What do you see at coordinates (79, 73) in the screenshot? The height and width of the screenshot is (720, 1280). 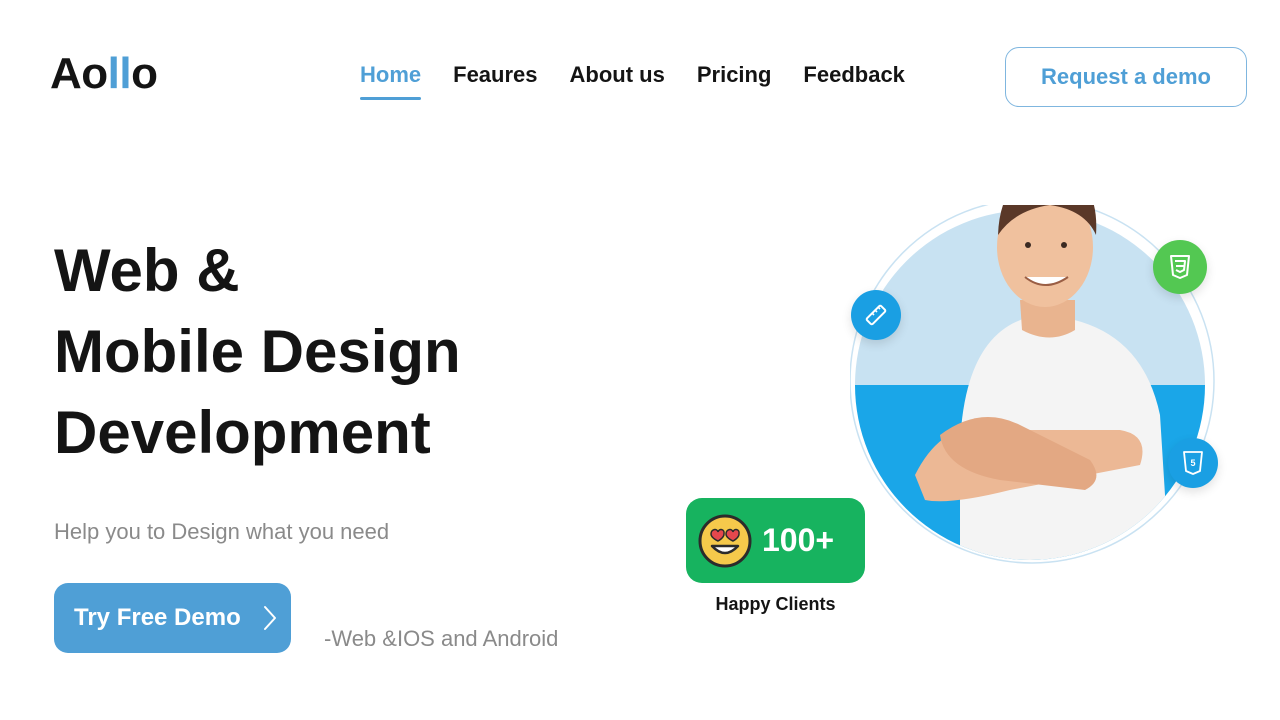 I see `logo-text-start: Ao` at bounding box center [79, 73].